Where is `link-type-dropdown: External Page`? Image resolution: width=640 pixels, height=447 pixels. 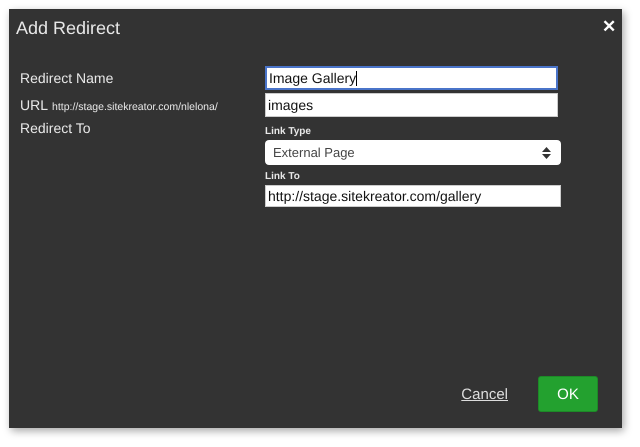
link-type-dropdown: External Page is located at coordinates (413, 152).